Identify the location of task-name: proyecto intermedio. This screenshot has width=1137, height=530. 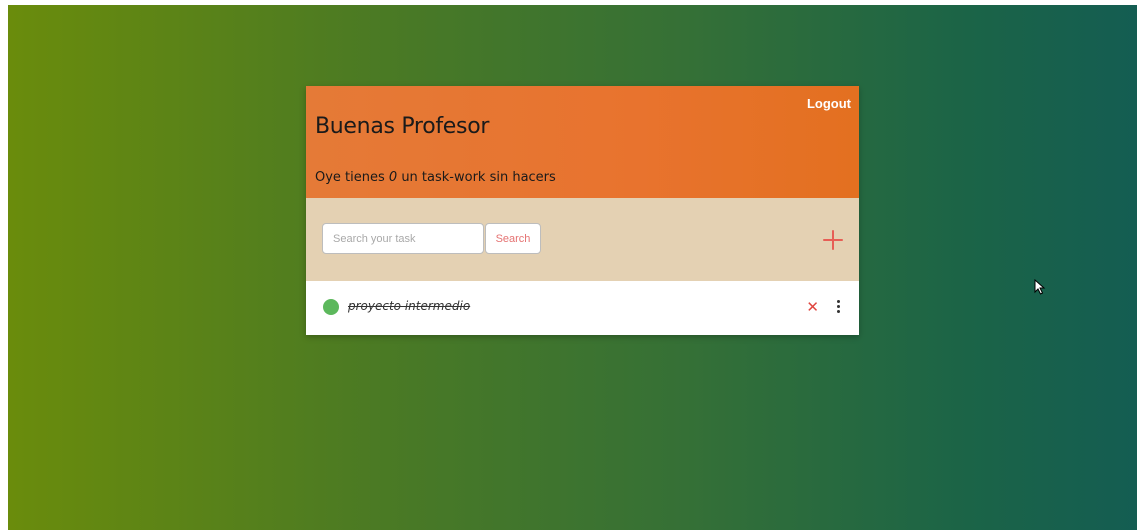
(409, 306).